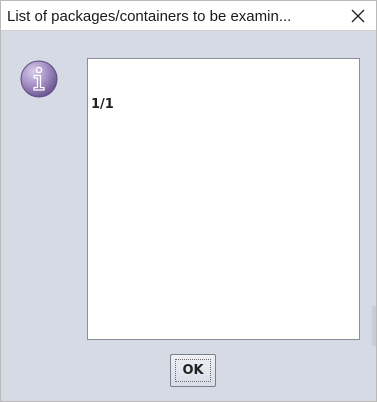 This screenshot has width=377, height=402. I want to click on ok-button-label: OK, so click(193, 370).